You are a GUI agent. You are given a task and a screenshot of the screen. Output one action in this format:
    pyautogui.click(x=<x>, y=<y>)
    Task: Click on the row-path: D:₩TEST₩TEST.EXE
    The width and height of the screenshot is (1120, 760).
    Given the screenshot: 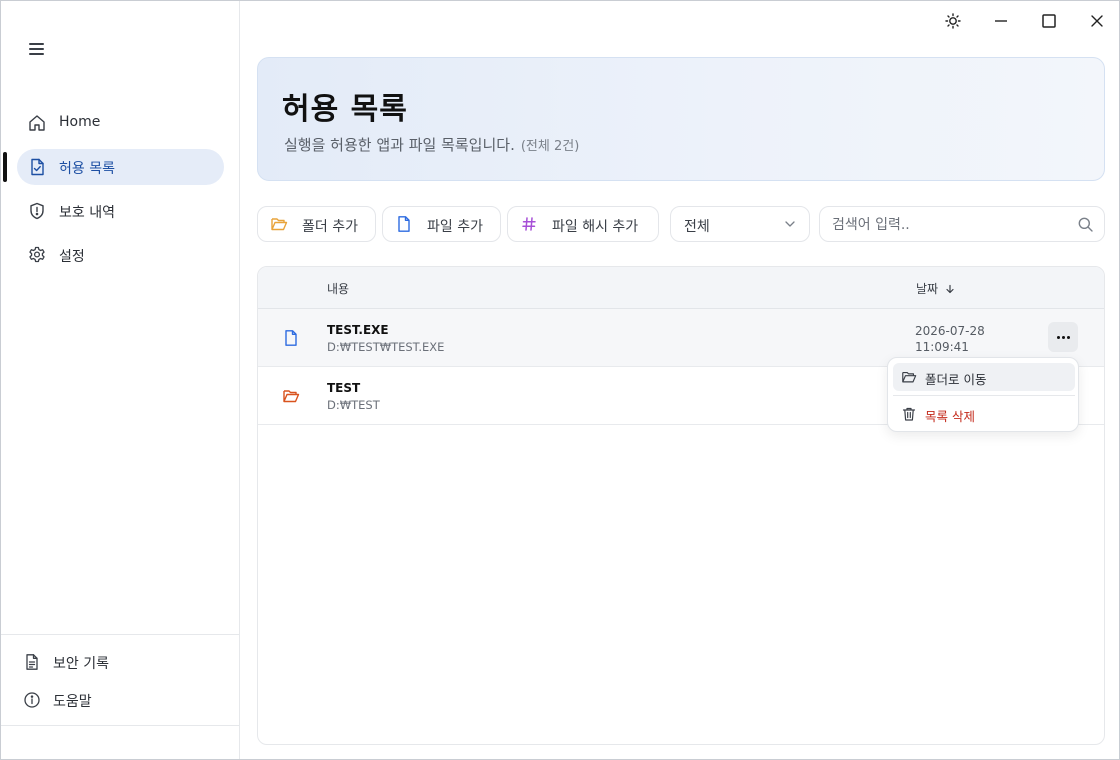 What is the action you would take?
    pyautogui.click(x=386, y=347)
    